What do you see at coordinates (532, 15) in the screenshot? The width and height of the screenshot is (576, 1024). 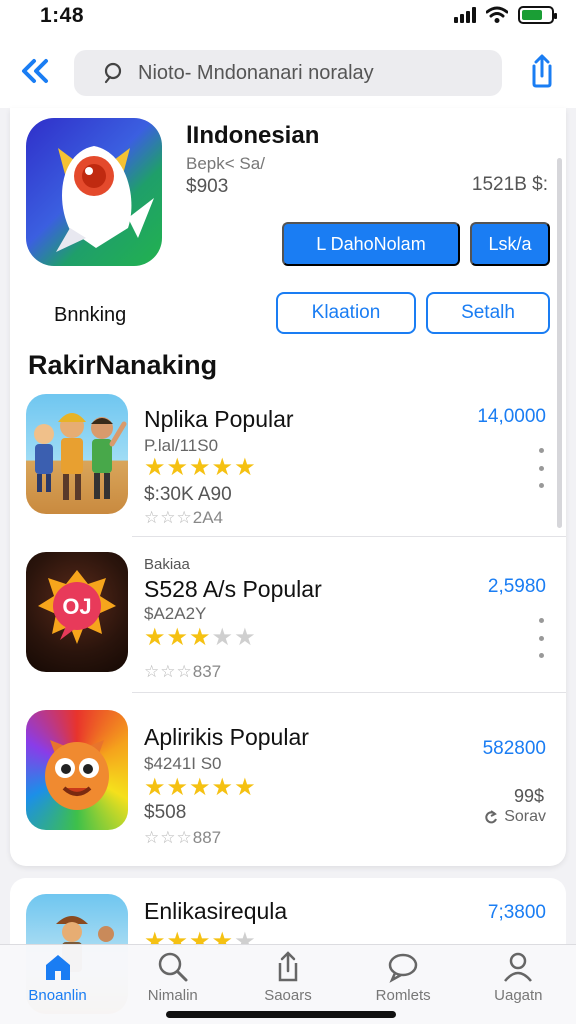 I see `battery-level` at bounding box center [532, 15].